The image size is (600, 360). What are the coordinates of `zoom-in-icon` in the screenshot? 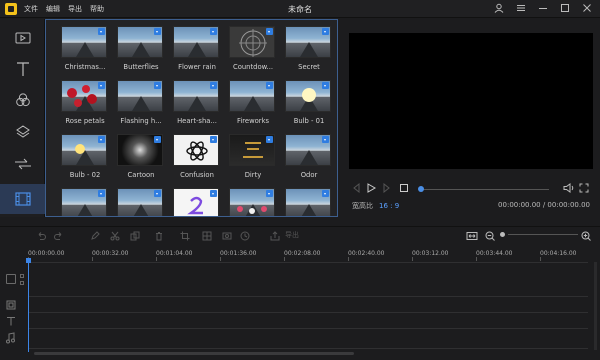 It's located at (586, 236).